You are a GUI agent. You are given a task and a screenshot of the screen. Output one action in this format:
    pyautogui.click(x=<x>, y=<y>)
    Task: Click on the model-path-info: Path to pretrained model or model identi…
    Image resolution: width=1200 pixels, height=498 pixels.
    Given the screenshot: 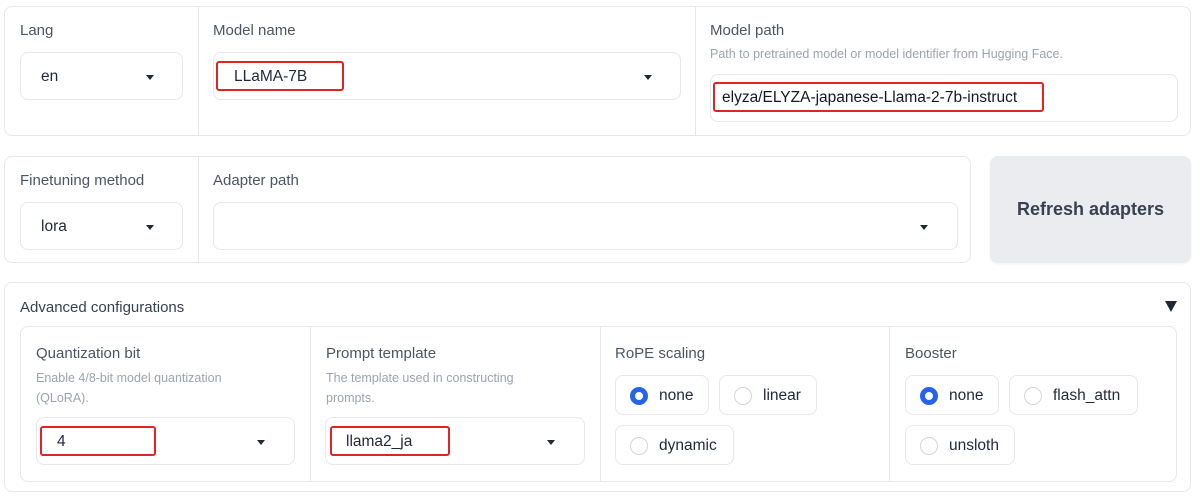 What is the action you would take?
    pyautogui.click(x=886, y=54)
    